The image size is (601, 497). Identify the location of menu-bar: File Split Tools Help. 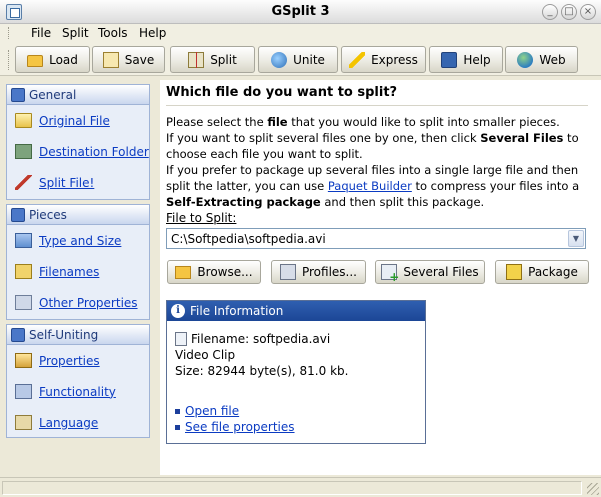
(300, 33).